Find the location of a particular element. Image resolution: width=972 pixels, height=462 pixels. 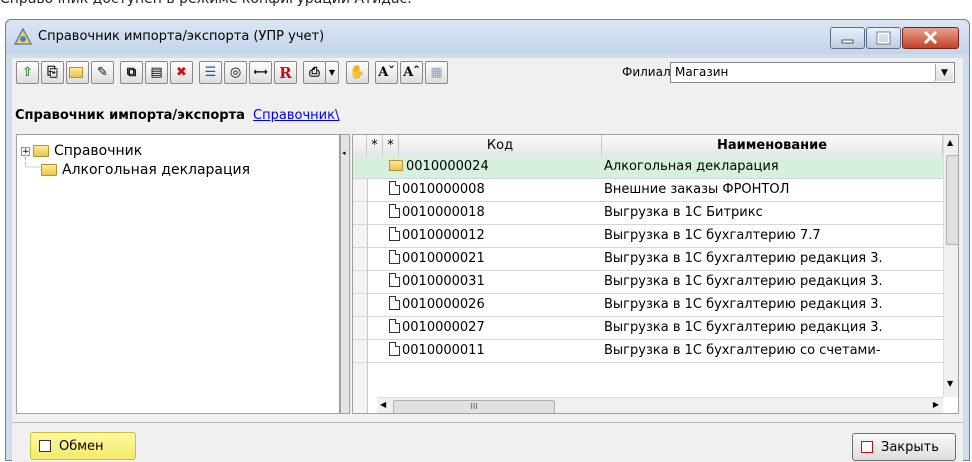

delete-icon: ✖ is located at coordinates (181, 72).